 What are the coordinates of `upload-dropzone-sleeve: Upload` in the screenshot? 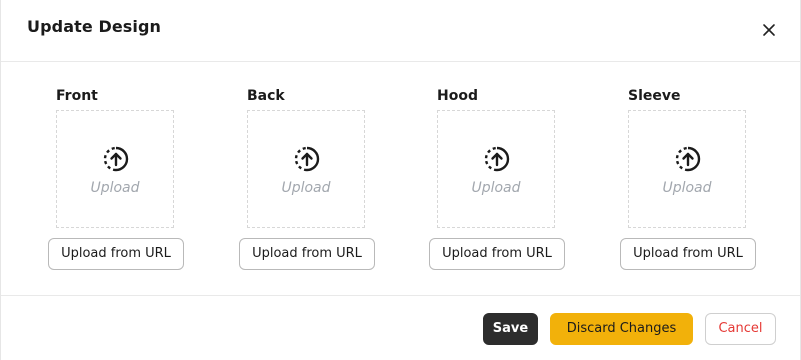 It's located at (687, 169).